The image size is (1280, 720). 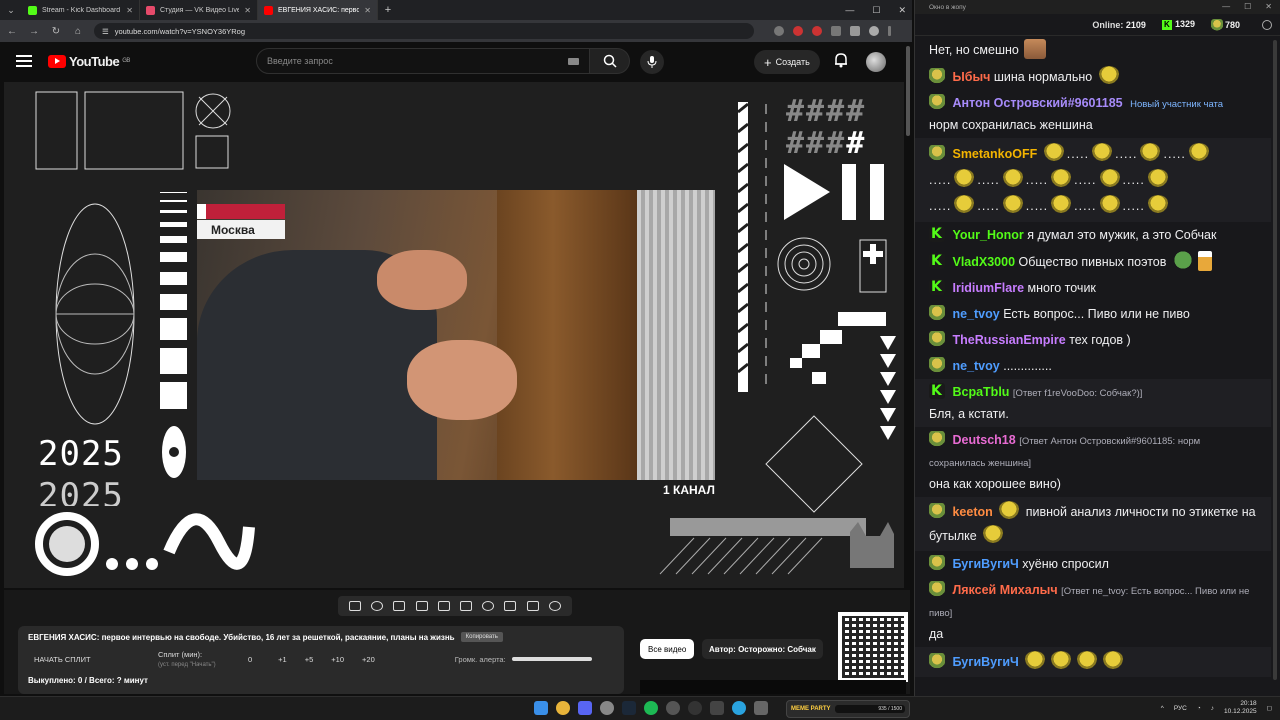 I want to click on username: VladX3000, so click(x=983, y=262).